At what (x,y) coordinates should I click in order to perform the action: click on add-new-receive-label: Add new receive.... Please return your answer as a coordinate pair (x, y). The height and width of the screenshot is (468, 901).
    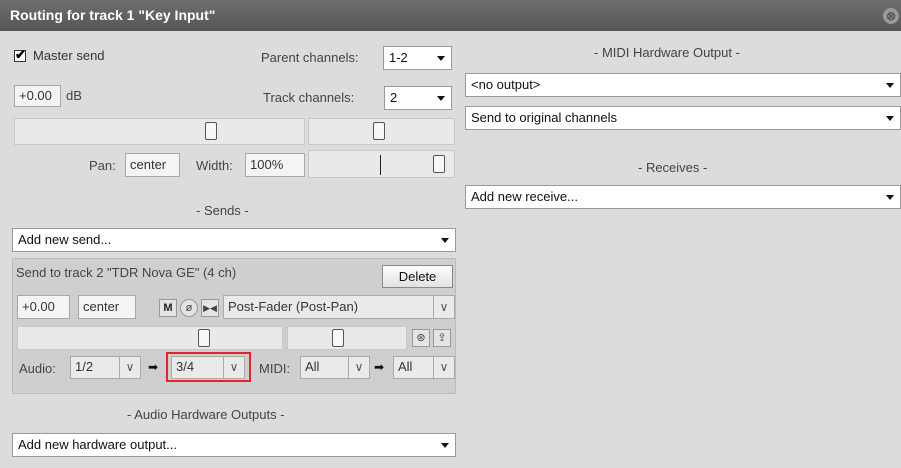
    Looking at the image, I should click on (524, 196).